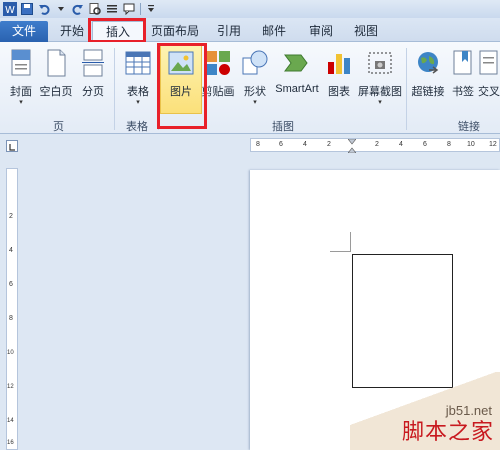 The height and width of the screenshot is (450, 500). What do you see at coordinates (10, 443) in the screenshot?
I see `ruler-number: 16` at bounding box center [10, 443].